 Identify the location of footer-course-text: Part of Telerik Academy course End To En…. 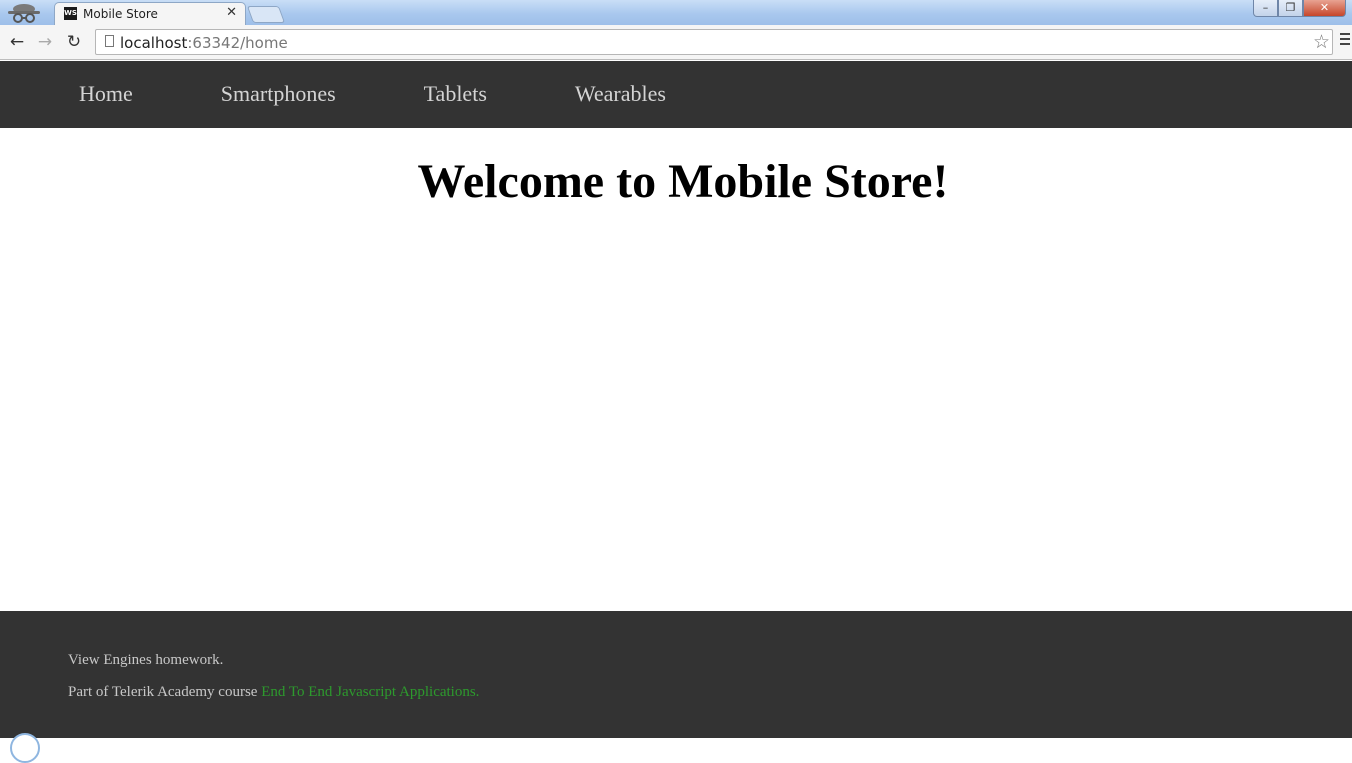
(273, 692).